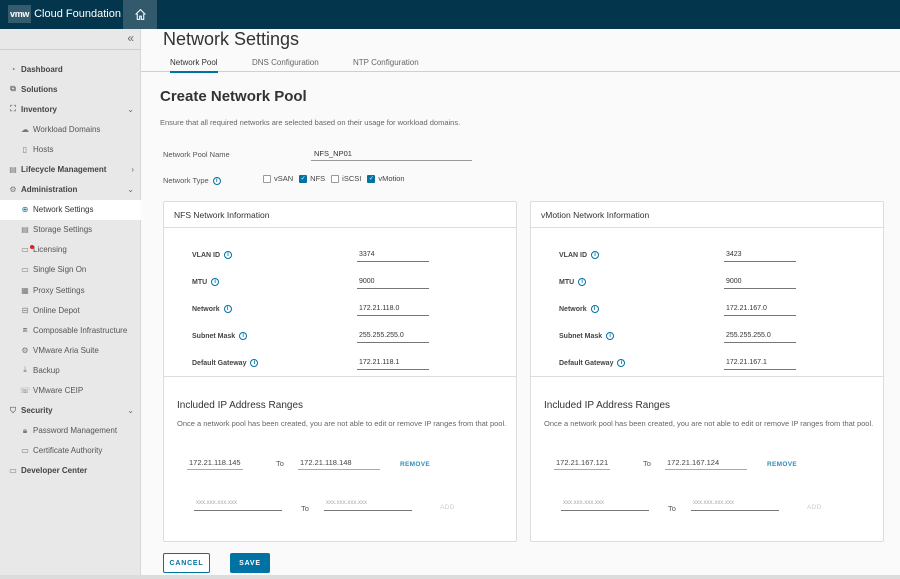 This screenshot has height=579, width=900. I want to click on sidebar-item-label: Administration, so click(49, 190).